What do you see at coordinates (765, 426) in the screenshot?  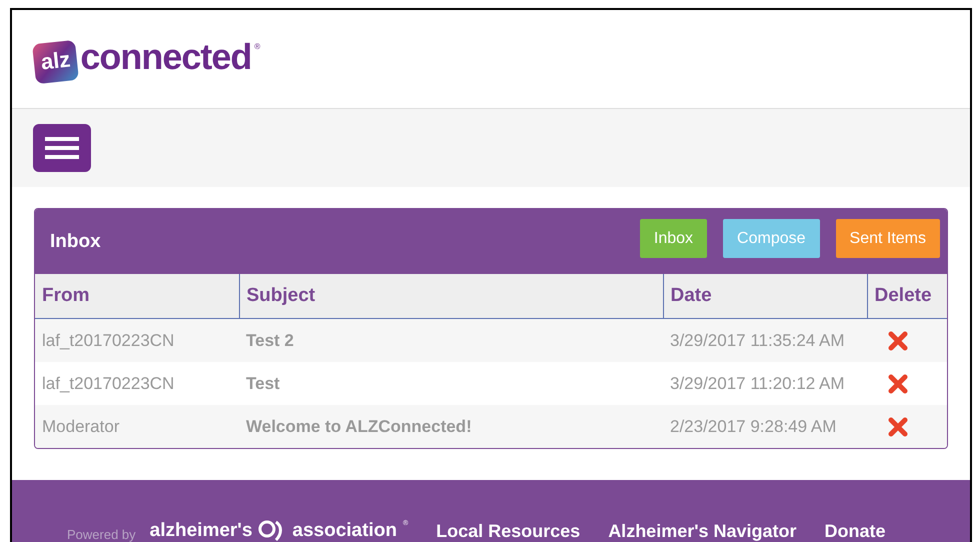 I see `date-cell: 2/23/2017 9:28:49 AM` at bounding box center [765, 426].